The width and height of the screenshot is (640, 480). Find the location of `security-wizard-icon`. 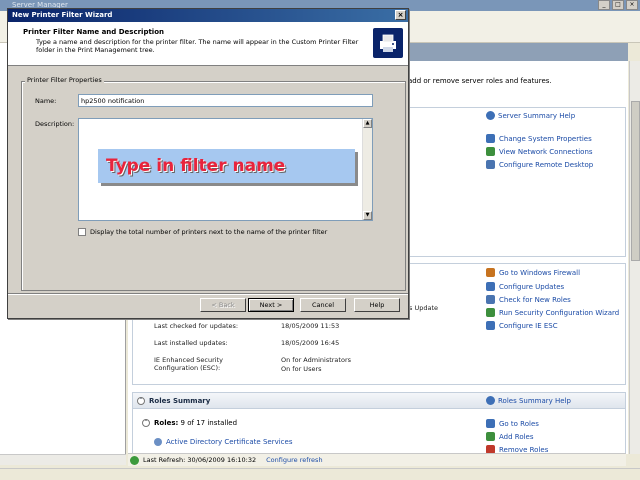

security-wizard-icon is located at coordinates (490, 312).